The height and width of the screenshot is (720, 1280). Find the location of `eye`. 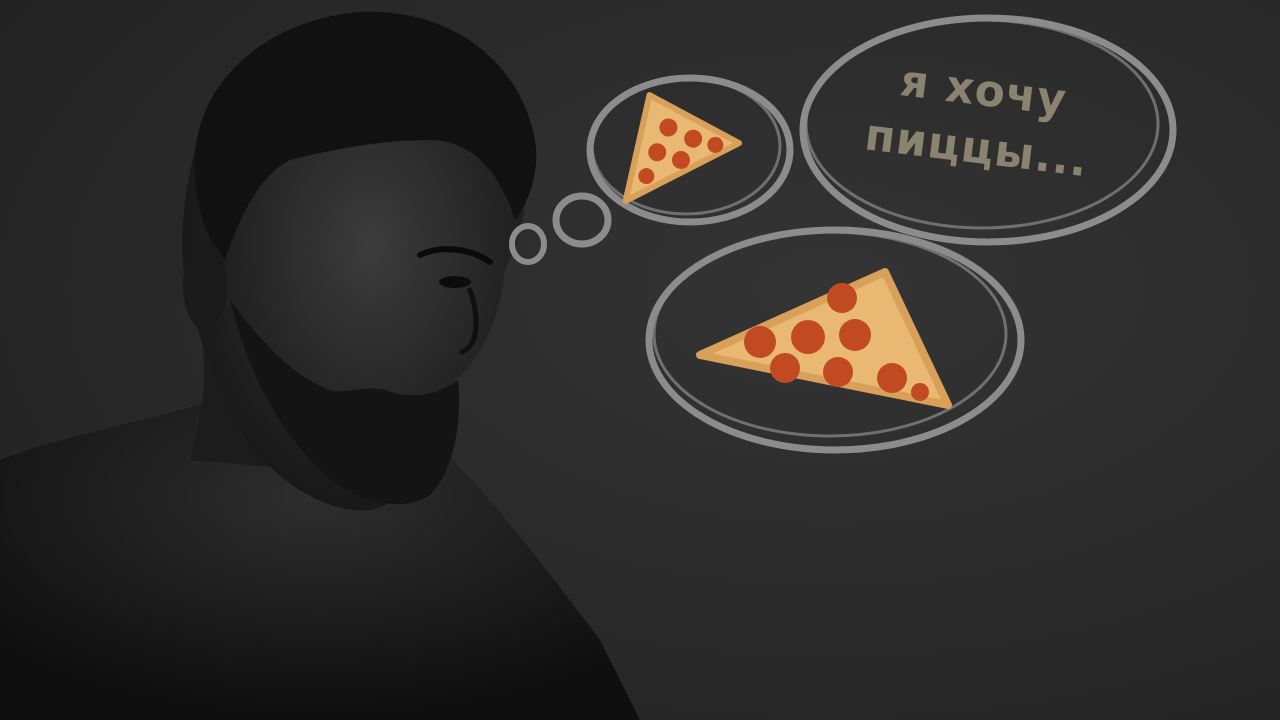

eye is located at coordinates (455, 282).